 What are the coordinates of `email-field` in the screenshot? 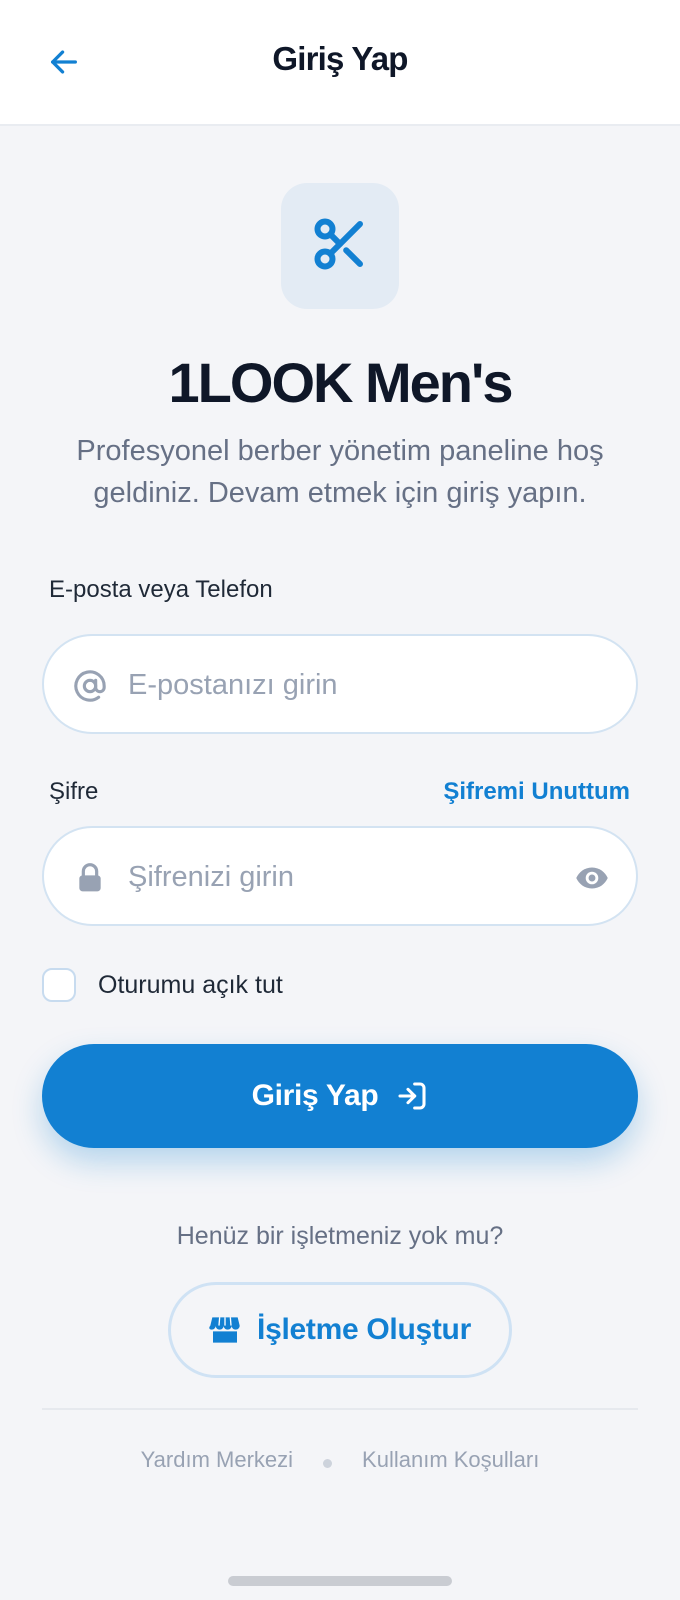 It's located at (340, 684).